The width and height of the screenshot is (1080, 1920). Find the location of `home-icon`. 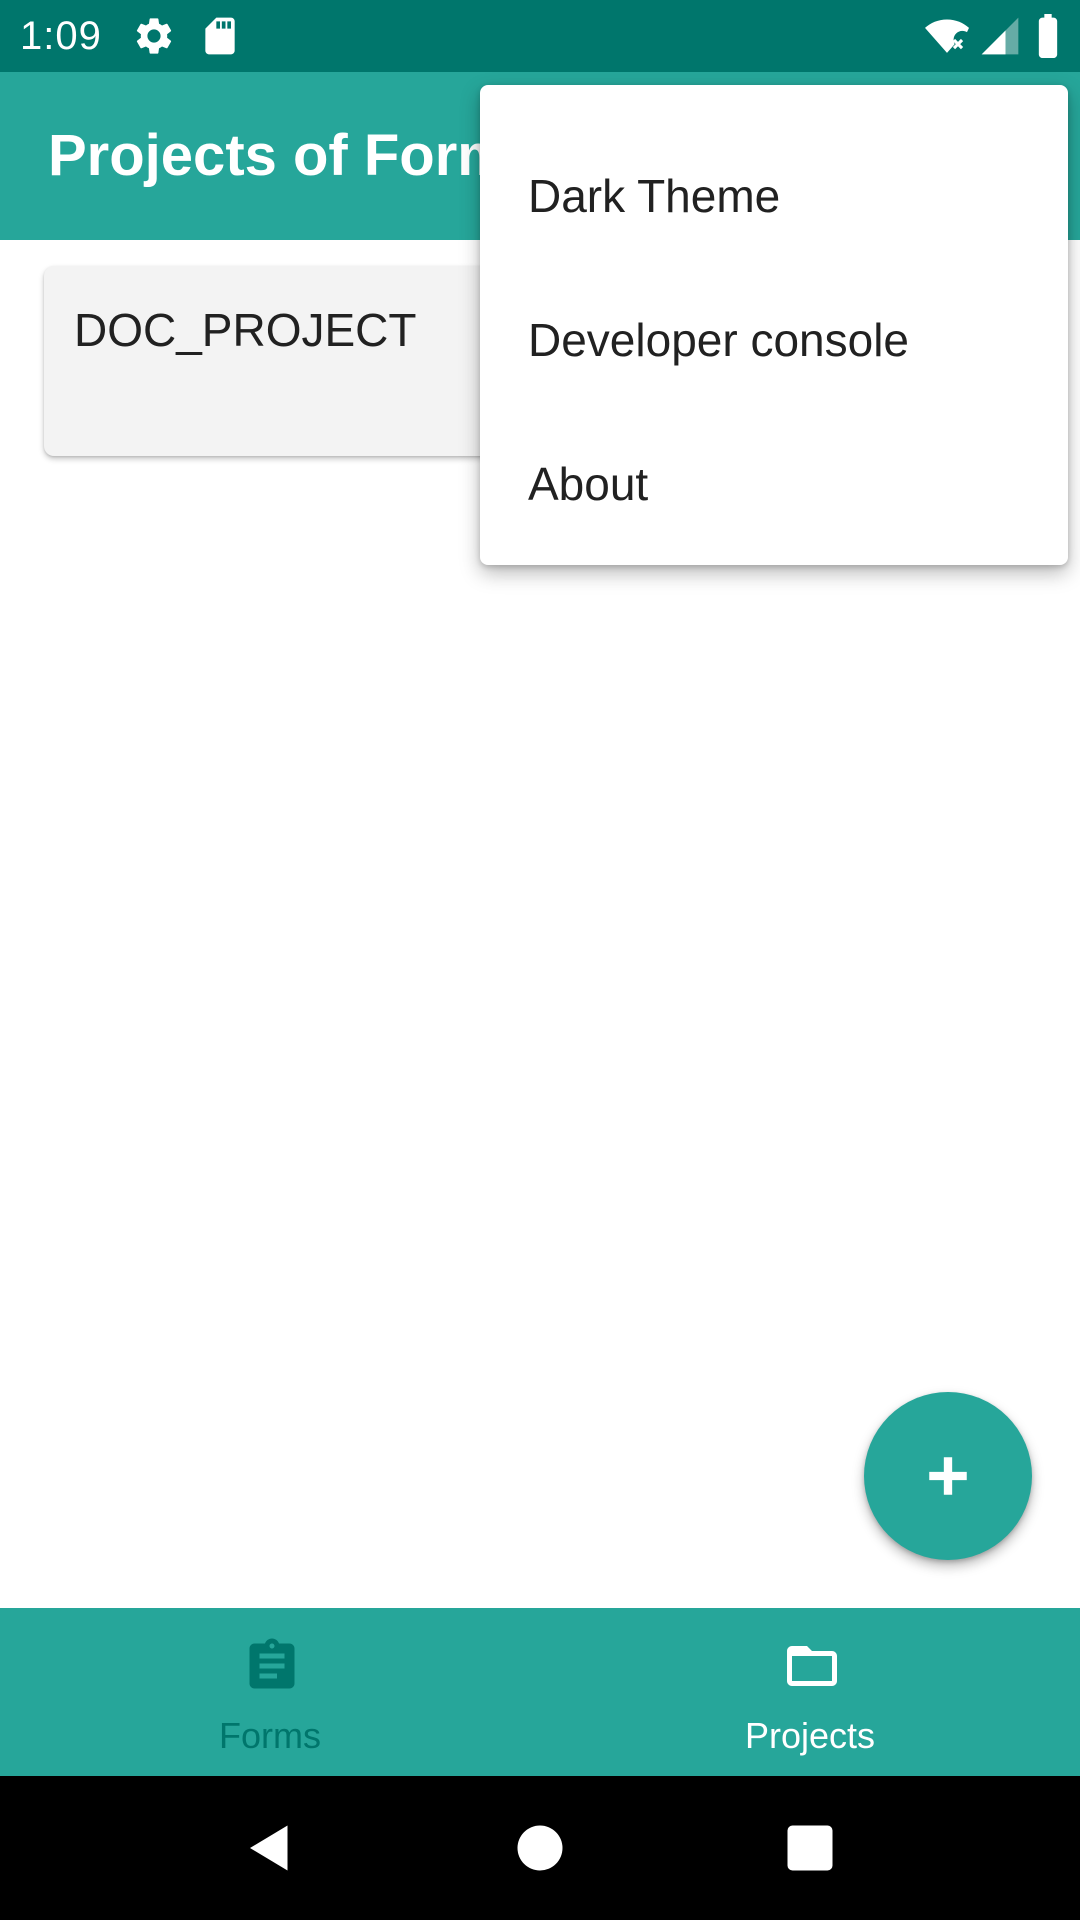

home-icon is located at coordinates (540, 1848).